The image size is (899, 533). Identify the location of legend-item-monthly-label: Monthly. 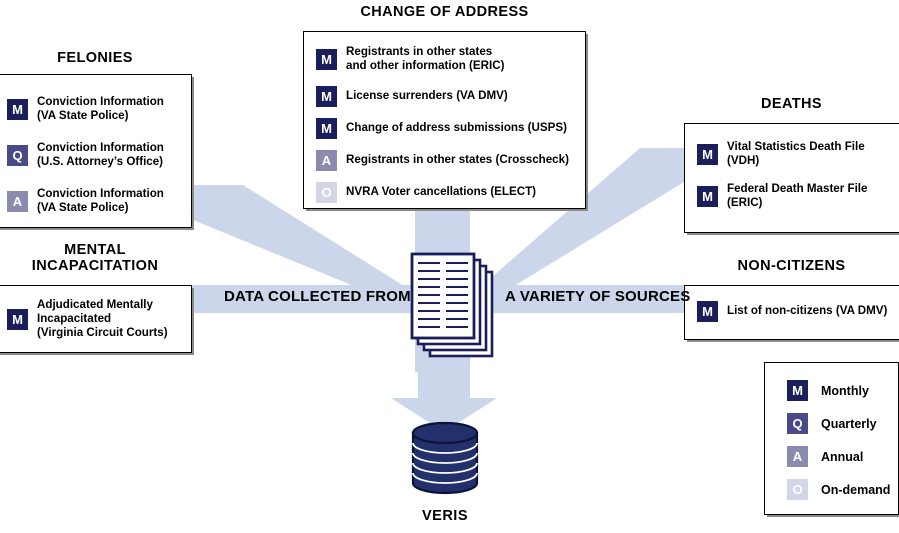
(845, 390).